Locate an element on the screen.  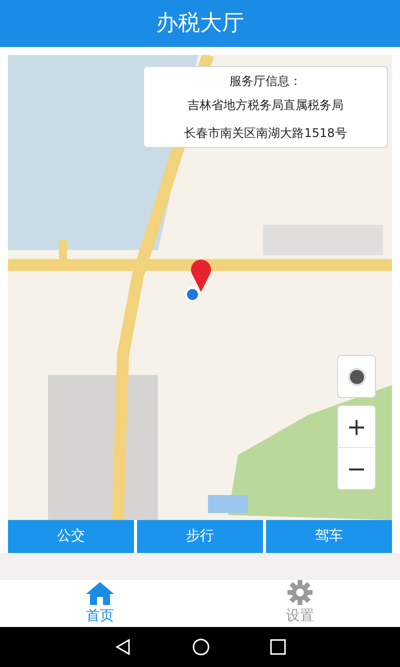
home-icon is located at coordinates (100, 592).